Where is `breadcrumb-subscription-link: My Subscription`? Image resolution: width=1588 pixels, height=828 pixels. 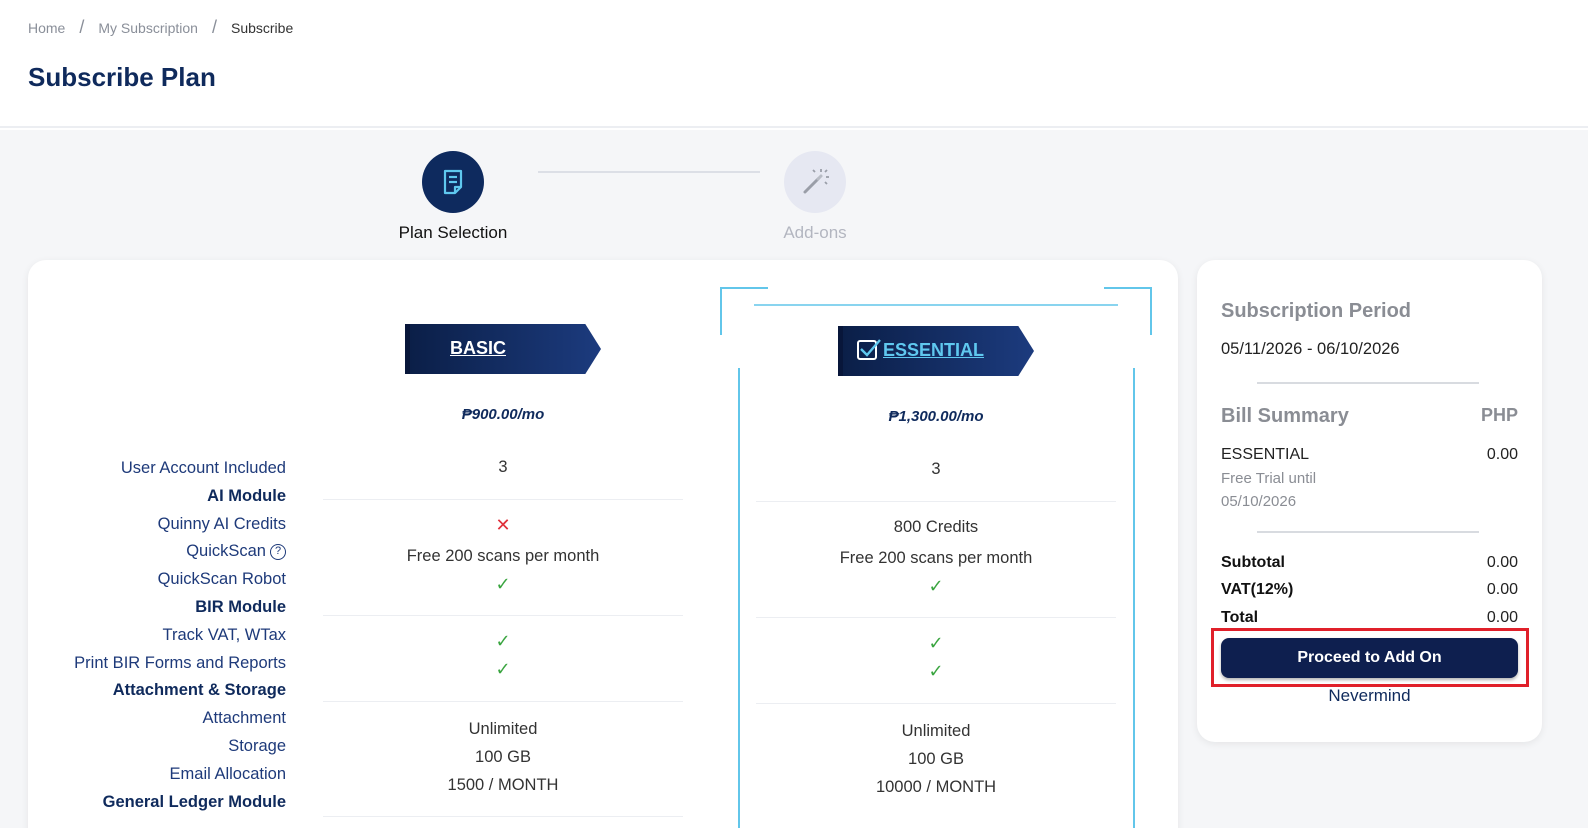
breadcrumb-subscription-link: My Subscription is located at coordinates (148, 28).